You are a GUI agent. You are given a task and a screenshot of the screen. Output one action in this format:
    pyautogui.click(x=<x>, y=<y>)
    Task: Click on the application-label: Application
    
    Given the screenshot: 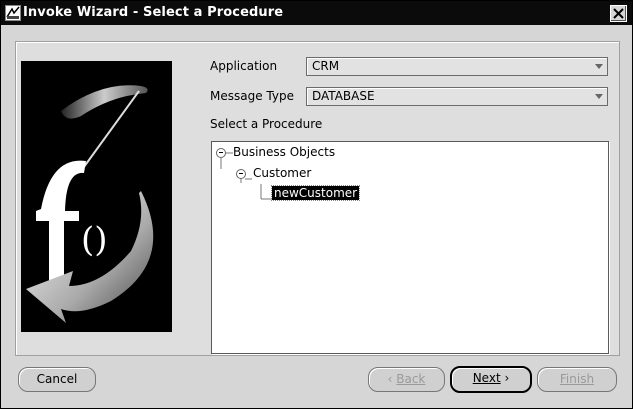 What is the action you would take?
    pyautogui.click(x=244, y=66)
    